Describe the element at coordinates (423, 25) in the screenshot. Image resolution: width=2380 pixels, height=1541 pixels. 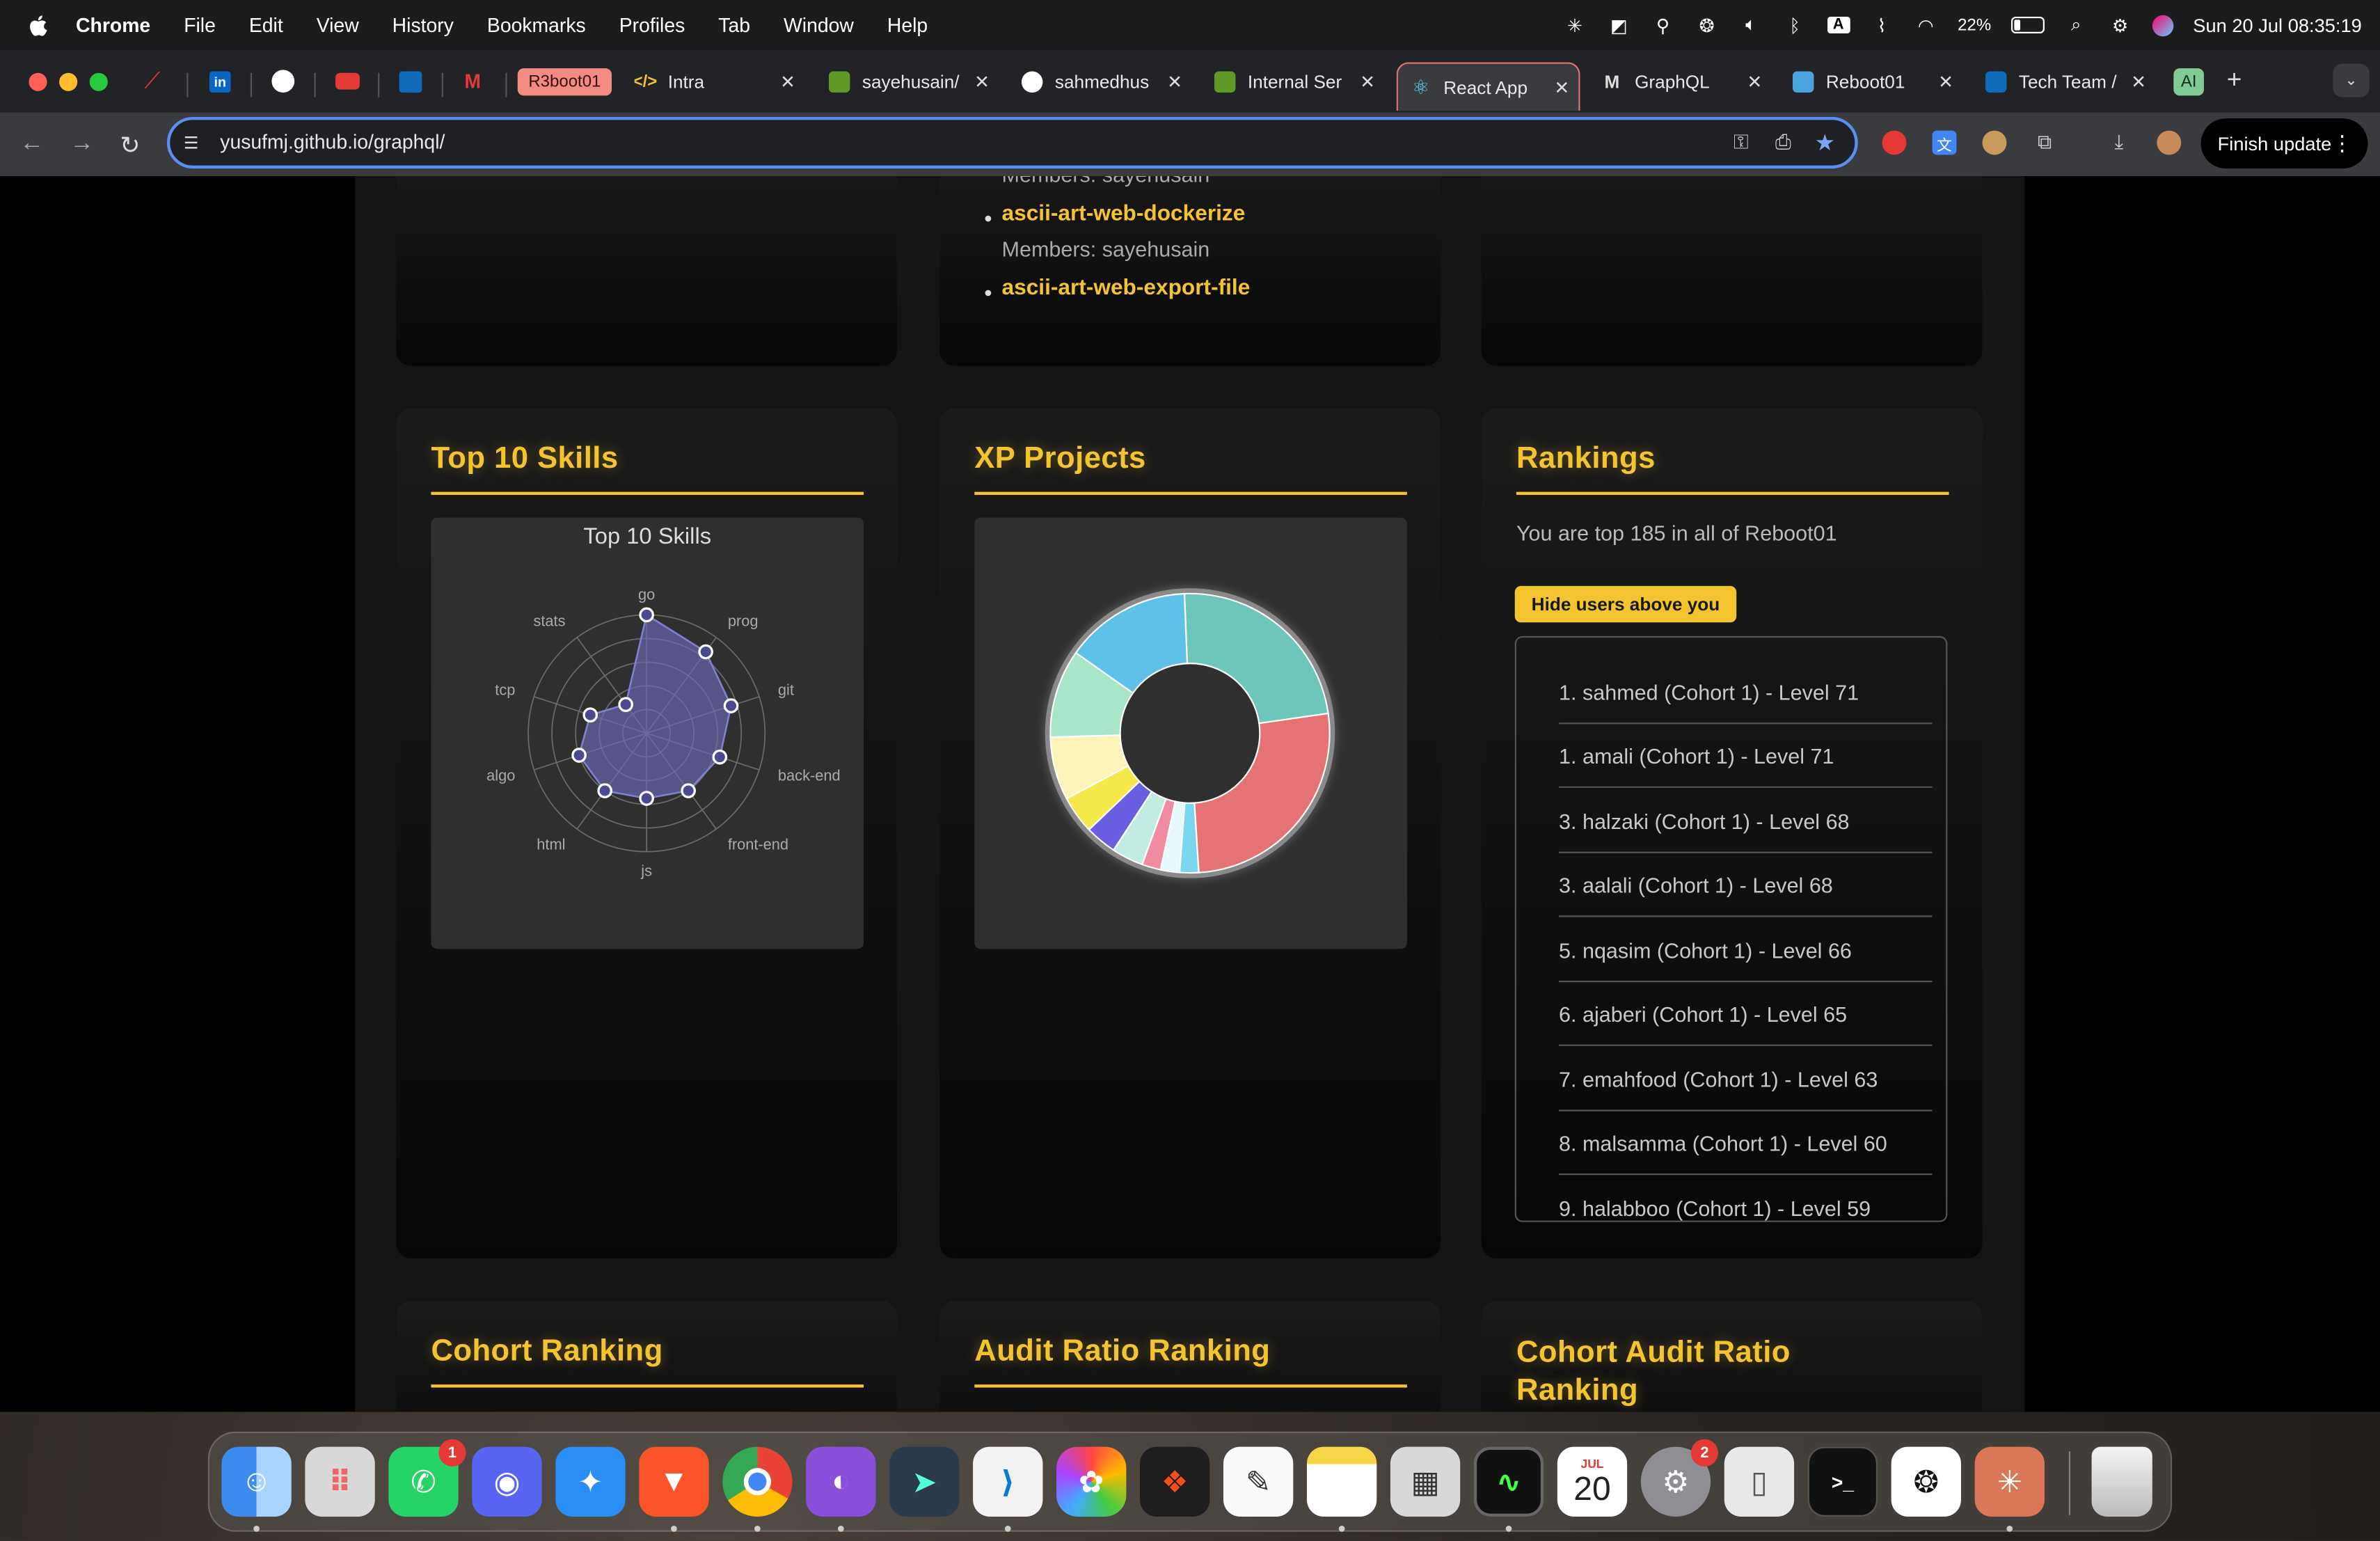
I see `menu-history: History` at that location.